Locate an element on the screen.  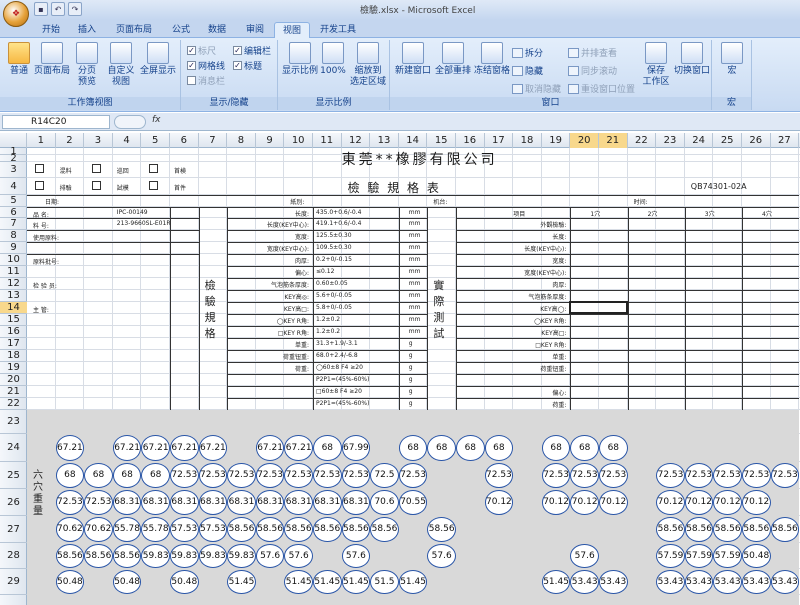
column-header: 25 is located at coordinates (727, 140).